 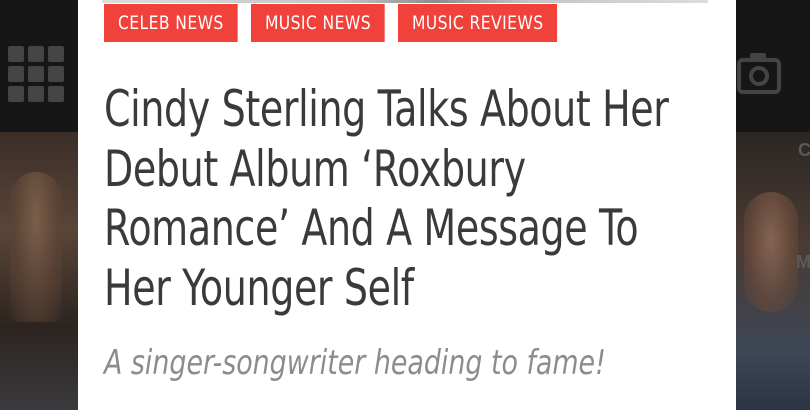 What do you see at coordinates (759, 73) in the screenshot?
I see `camera-icon` at bounding box center [759, 73].